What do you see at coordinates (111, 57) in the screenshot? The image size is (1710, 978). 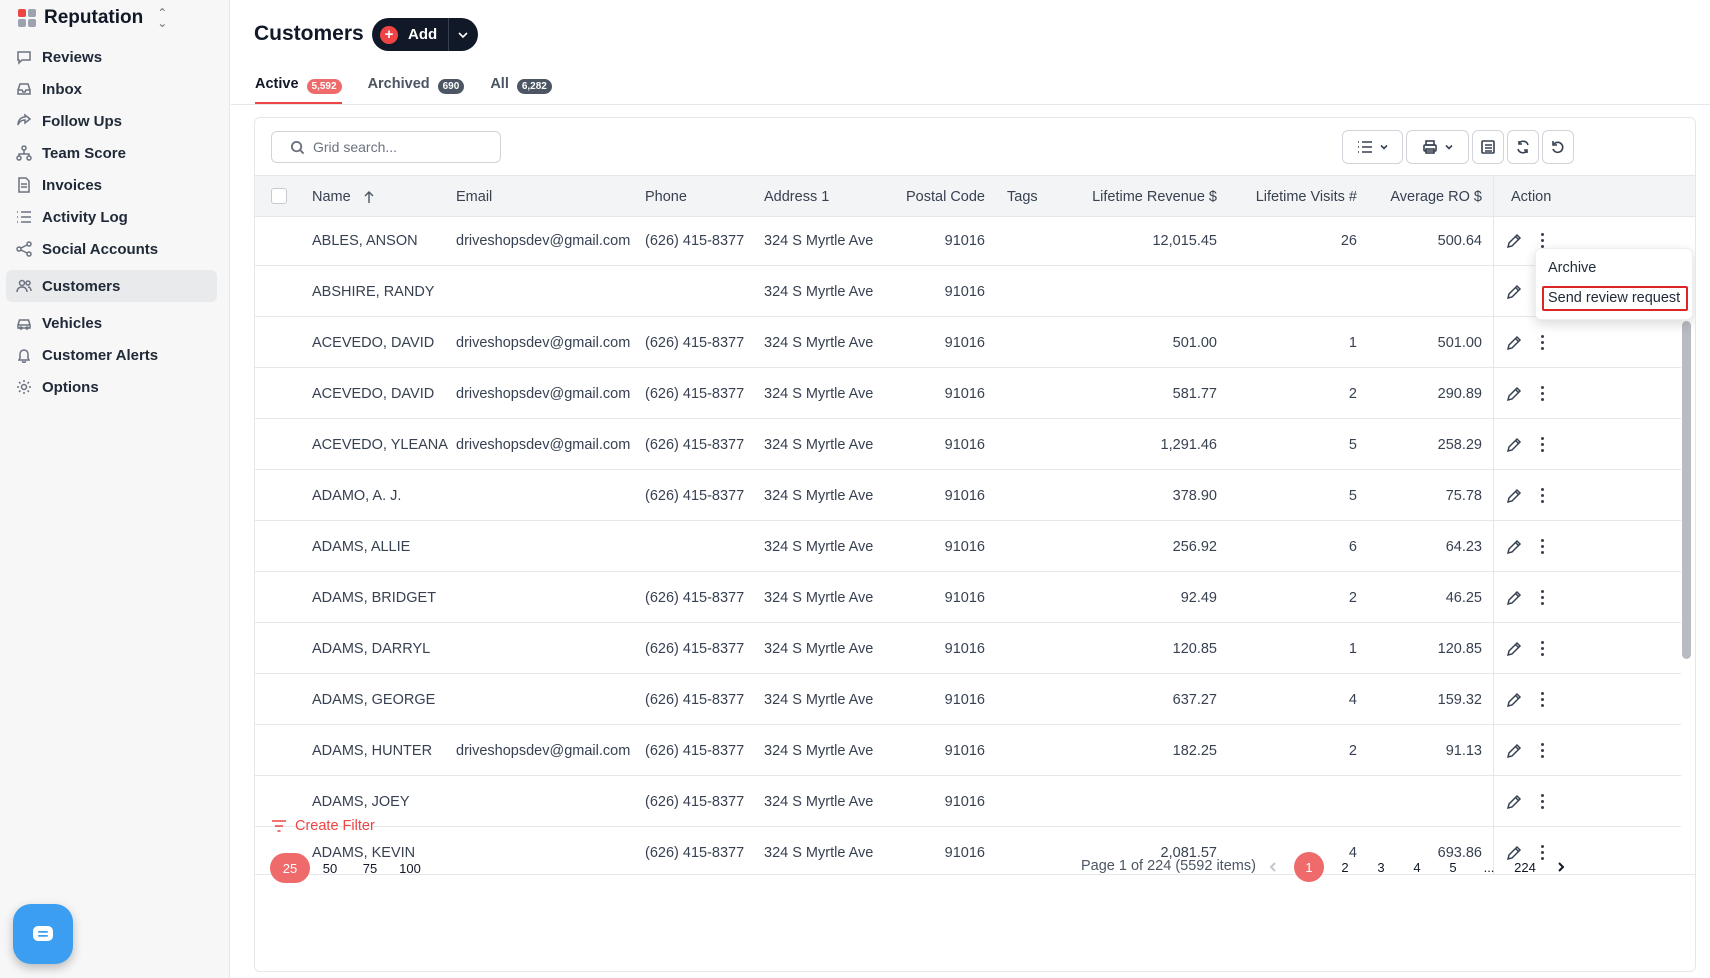 I see `sidebar-item-reviews: Reviews` at bounding box center [111, 57].